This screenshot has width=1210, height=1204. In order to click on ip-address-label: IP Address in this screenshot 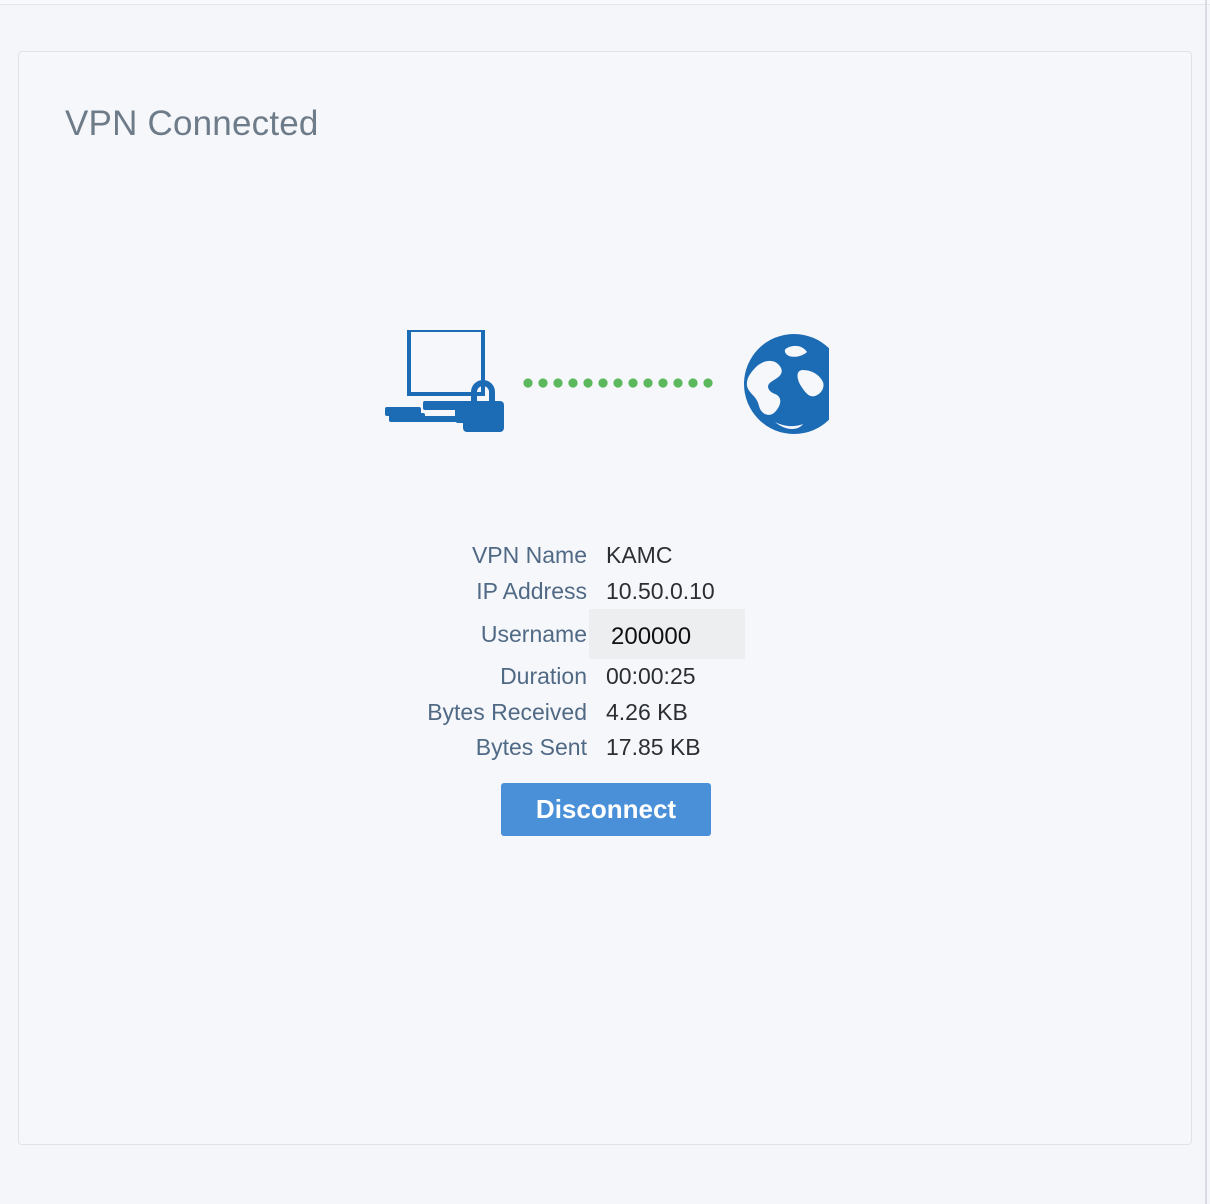, I will do `click(531, 590)`.